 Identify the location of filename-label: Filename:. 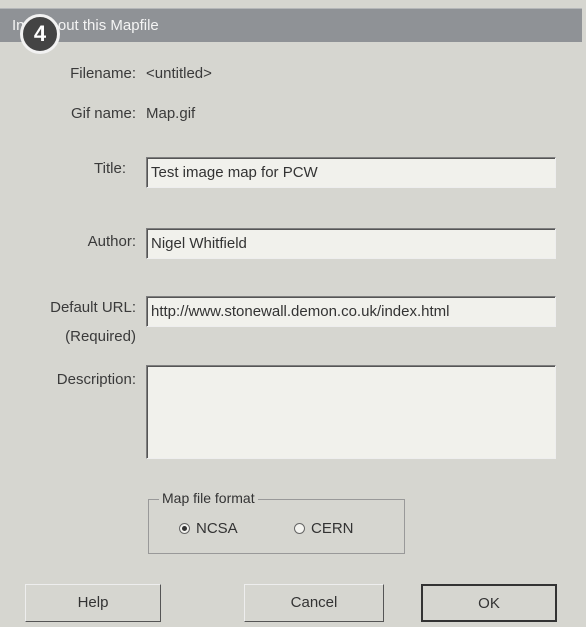
(103, 73).